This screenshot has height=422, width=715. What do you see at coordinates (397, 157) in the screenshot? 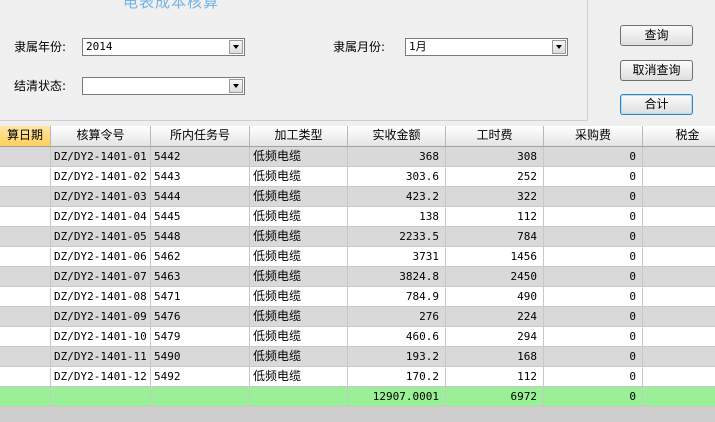
I see `table-cell: 368` at bounding box center [397, 157].